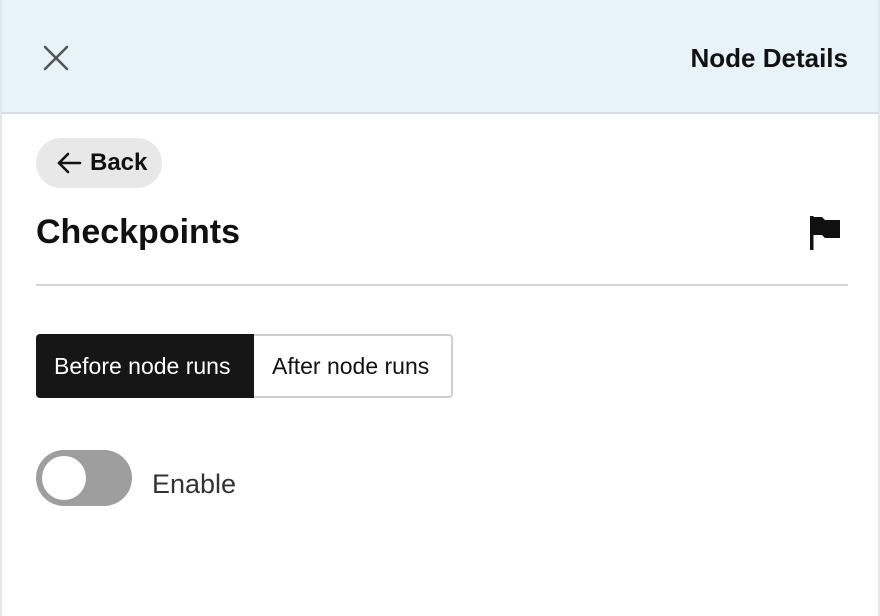 The width and height of the screenshot is (880, 616). I want to click on back-button: Back, so click(99, 163).